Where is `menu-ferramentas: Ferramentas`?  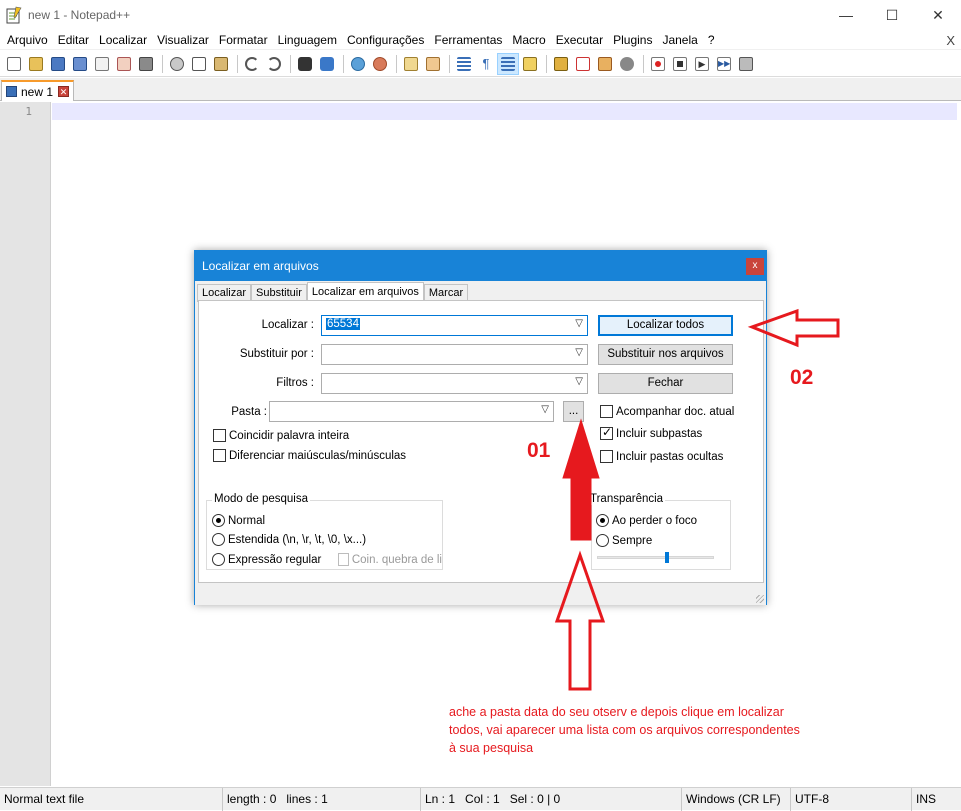 menu-ferramentas: Ferramentas is located at coordinates (468, 40).